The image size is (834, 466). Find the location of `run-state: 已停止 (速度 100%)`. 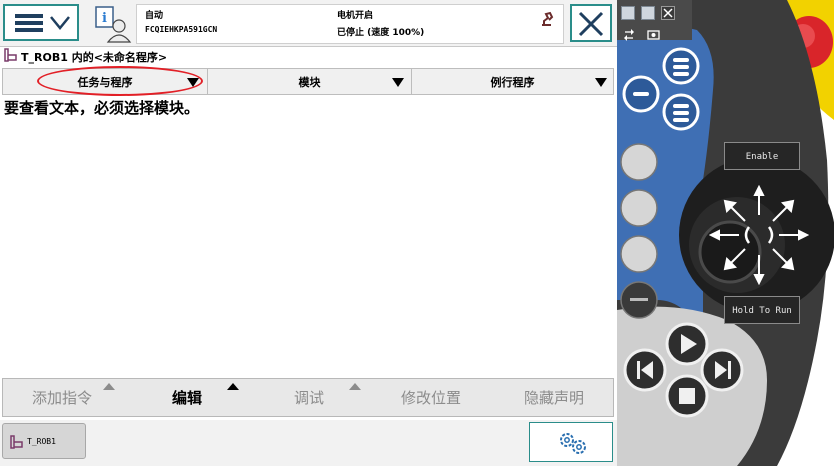

run-state: 已停止 (速度 100%) is located at coordinates (381, 33).